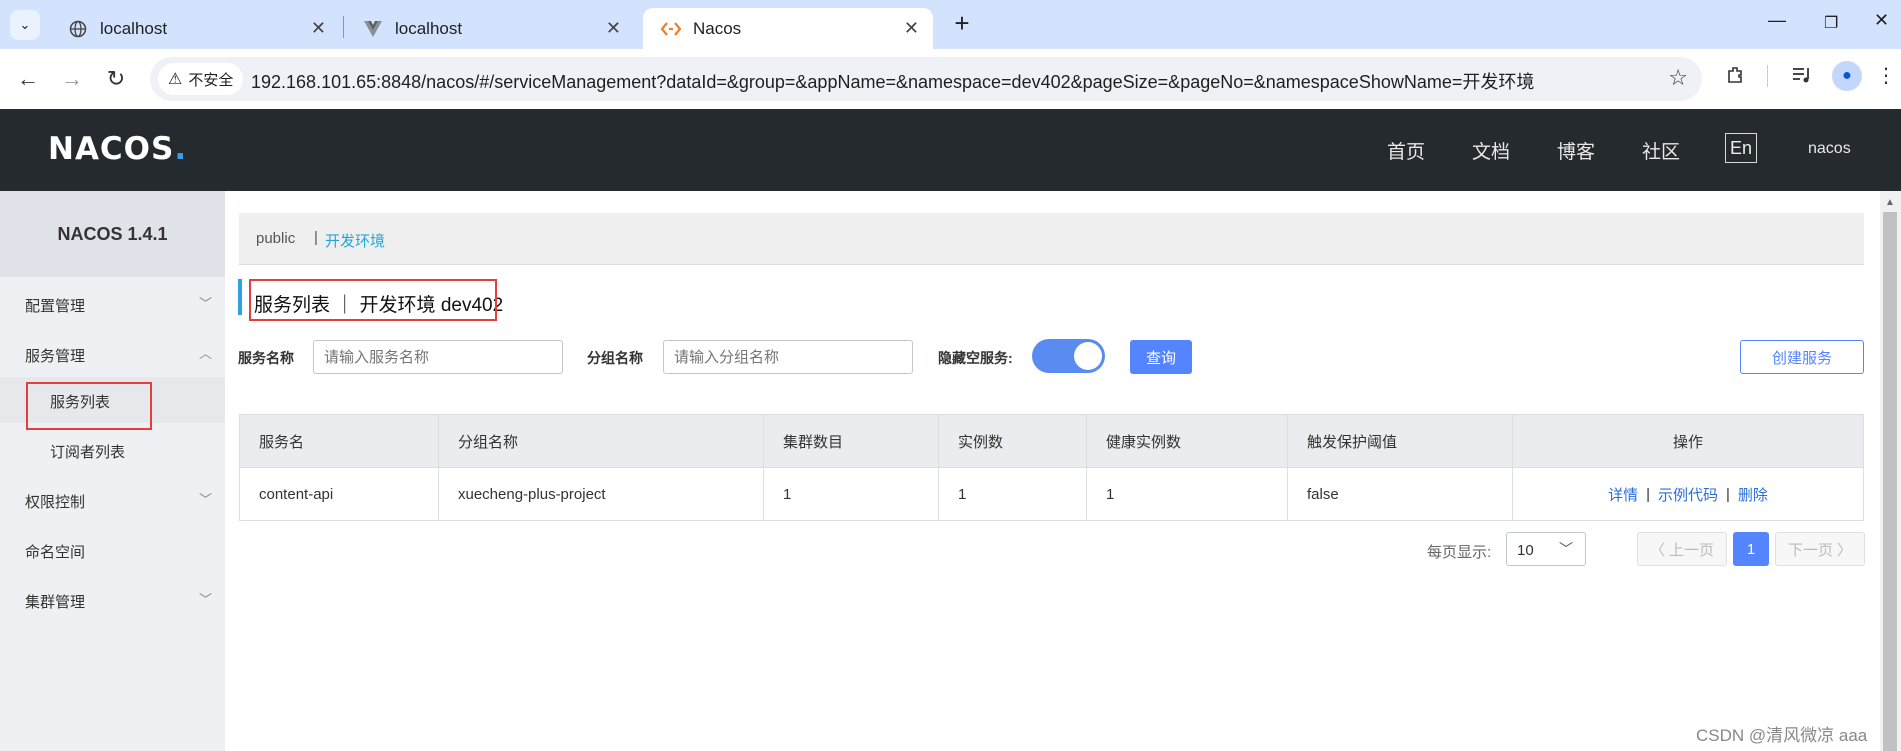  What do you see at coordinates (25, 25) in the screenshot?
I see `tab-search-button: ⌄` at bounding box center [25, 25].